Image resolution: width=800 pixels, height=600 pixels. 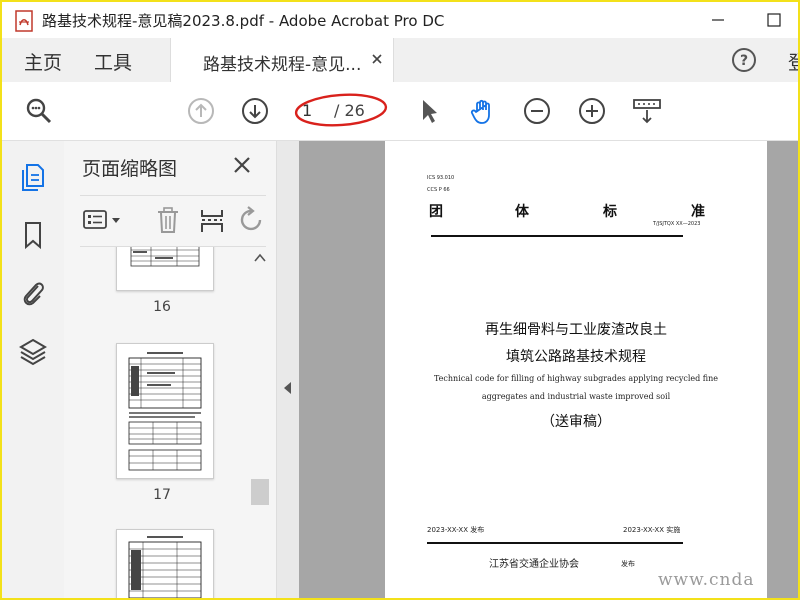 I want to click on thumbnail-17-label: 17, so click(x=162, y=495).